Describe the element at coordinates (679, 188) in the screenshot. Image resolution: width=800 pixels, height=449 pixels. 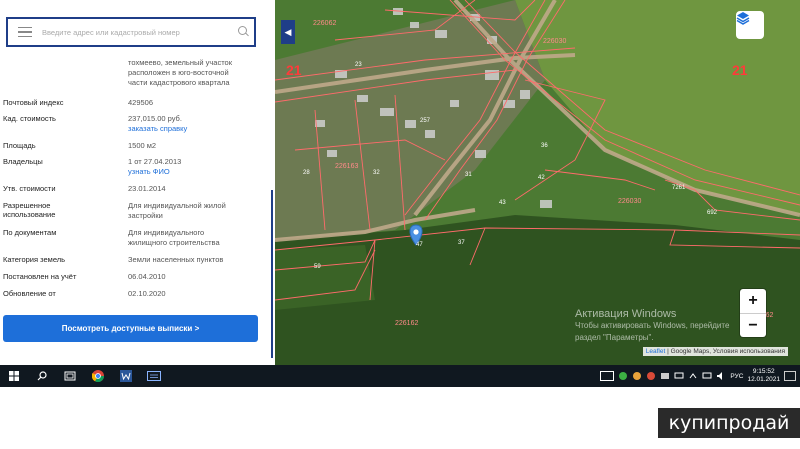
I see `plot-number: 7261` at that location.